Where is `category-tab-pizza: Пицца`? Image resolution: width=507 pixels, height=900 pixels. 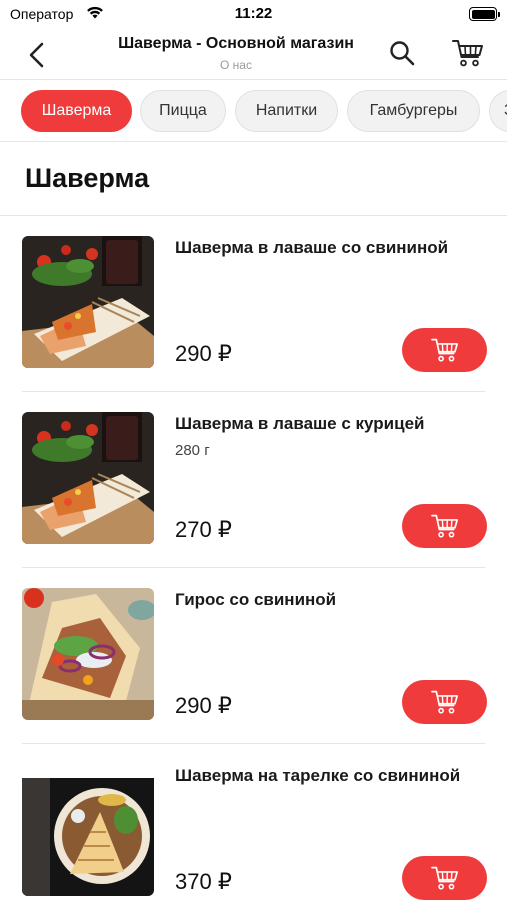
category-tab-pizza: Пицца is located at coordinates (183, 111).